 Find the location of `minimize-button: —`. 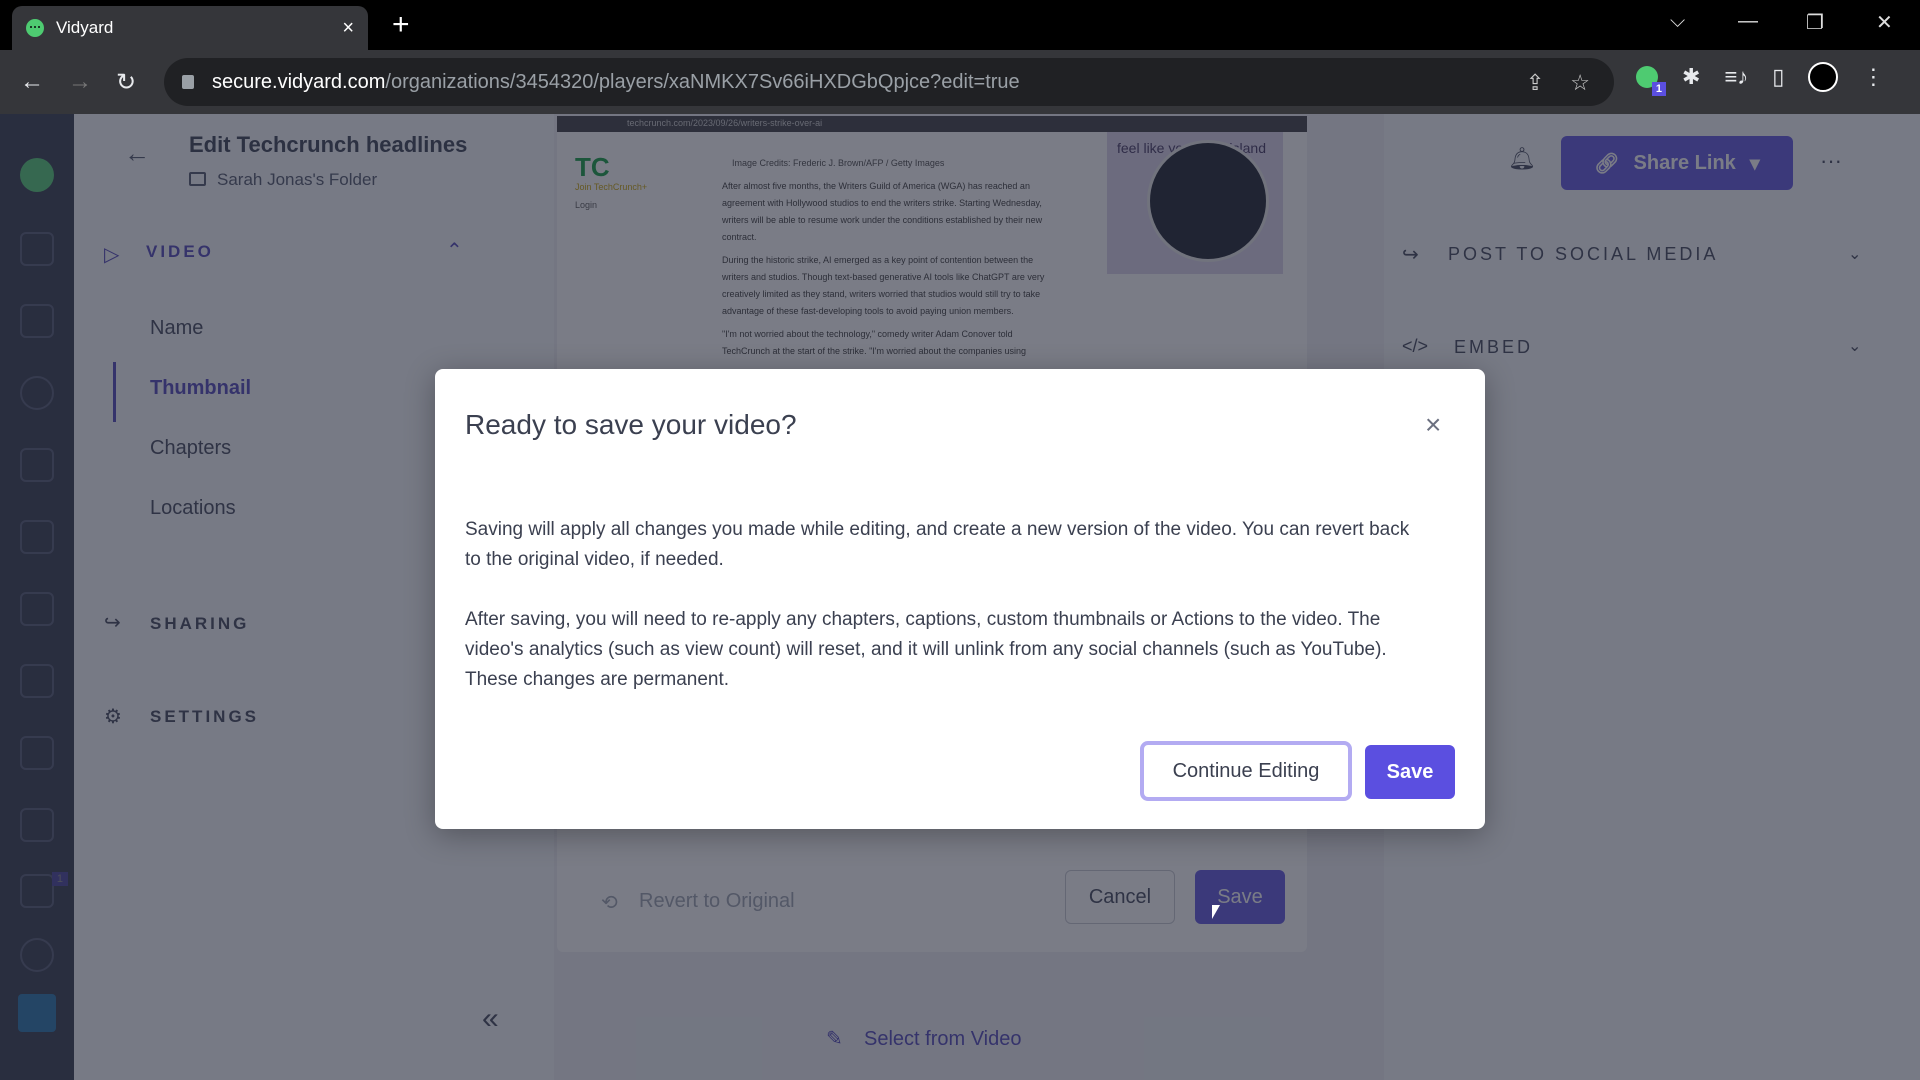

minimize-button: — is located at coordinates (1748, 21).